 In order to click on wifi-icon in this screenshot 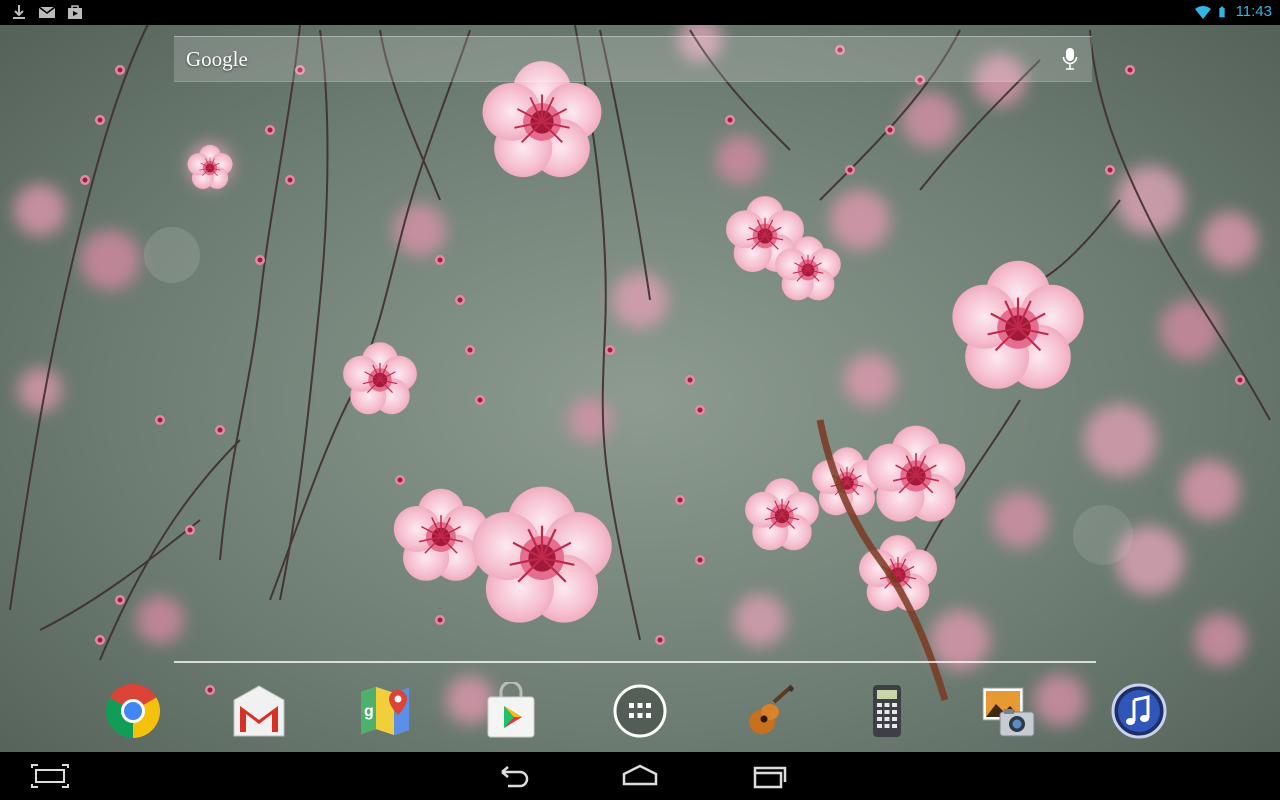, I will do `click(1202, 12)`.